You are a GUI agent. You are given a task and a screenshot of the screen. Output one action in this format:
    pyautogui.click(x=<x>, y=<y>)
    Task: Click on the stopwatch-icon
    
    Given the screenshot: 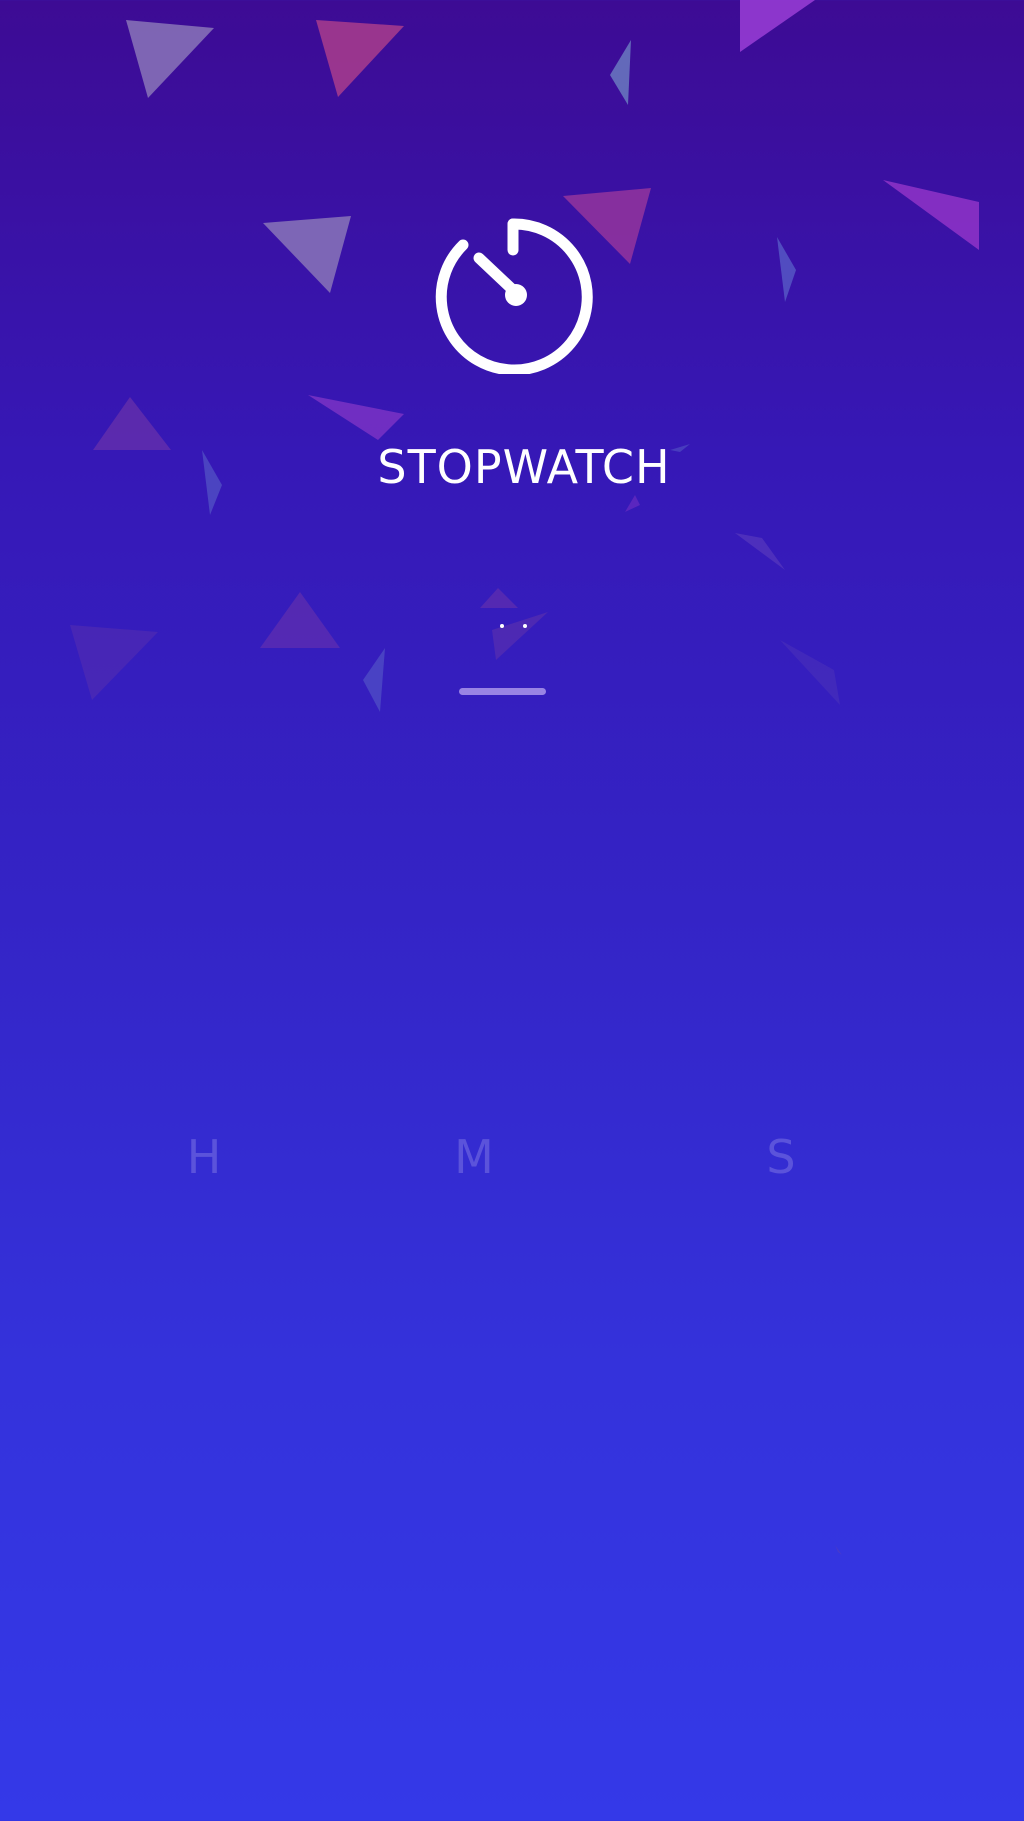 What is the action you would take?
    pyautogui.click(x=514, y=296)
    